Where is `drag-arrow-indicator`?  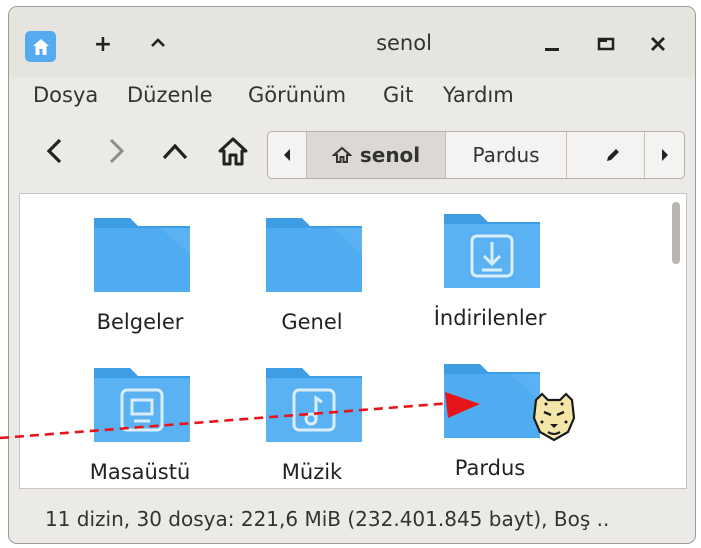 drag-arrow-indicator is located at coordinates (240, 416).